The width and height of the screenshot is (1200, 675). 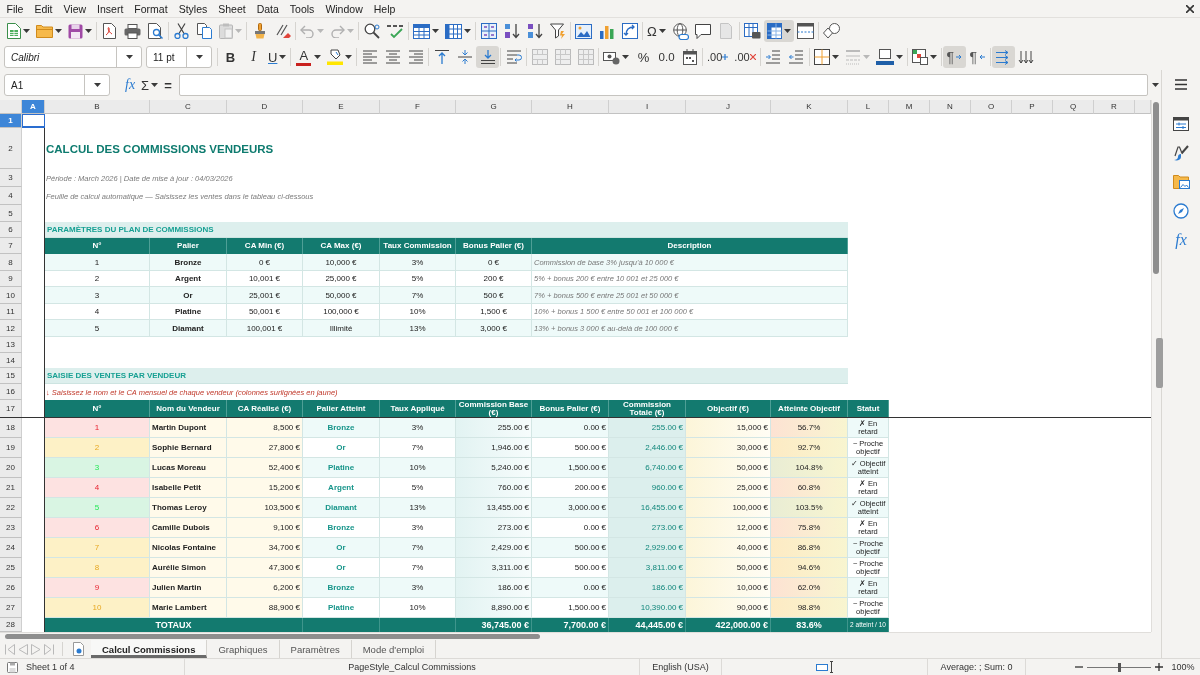 What do you see at coordinates (110, 8) in the screenshot?
I see `menu-item: Insert` at bounding box center [110, 8].